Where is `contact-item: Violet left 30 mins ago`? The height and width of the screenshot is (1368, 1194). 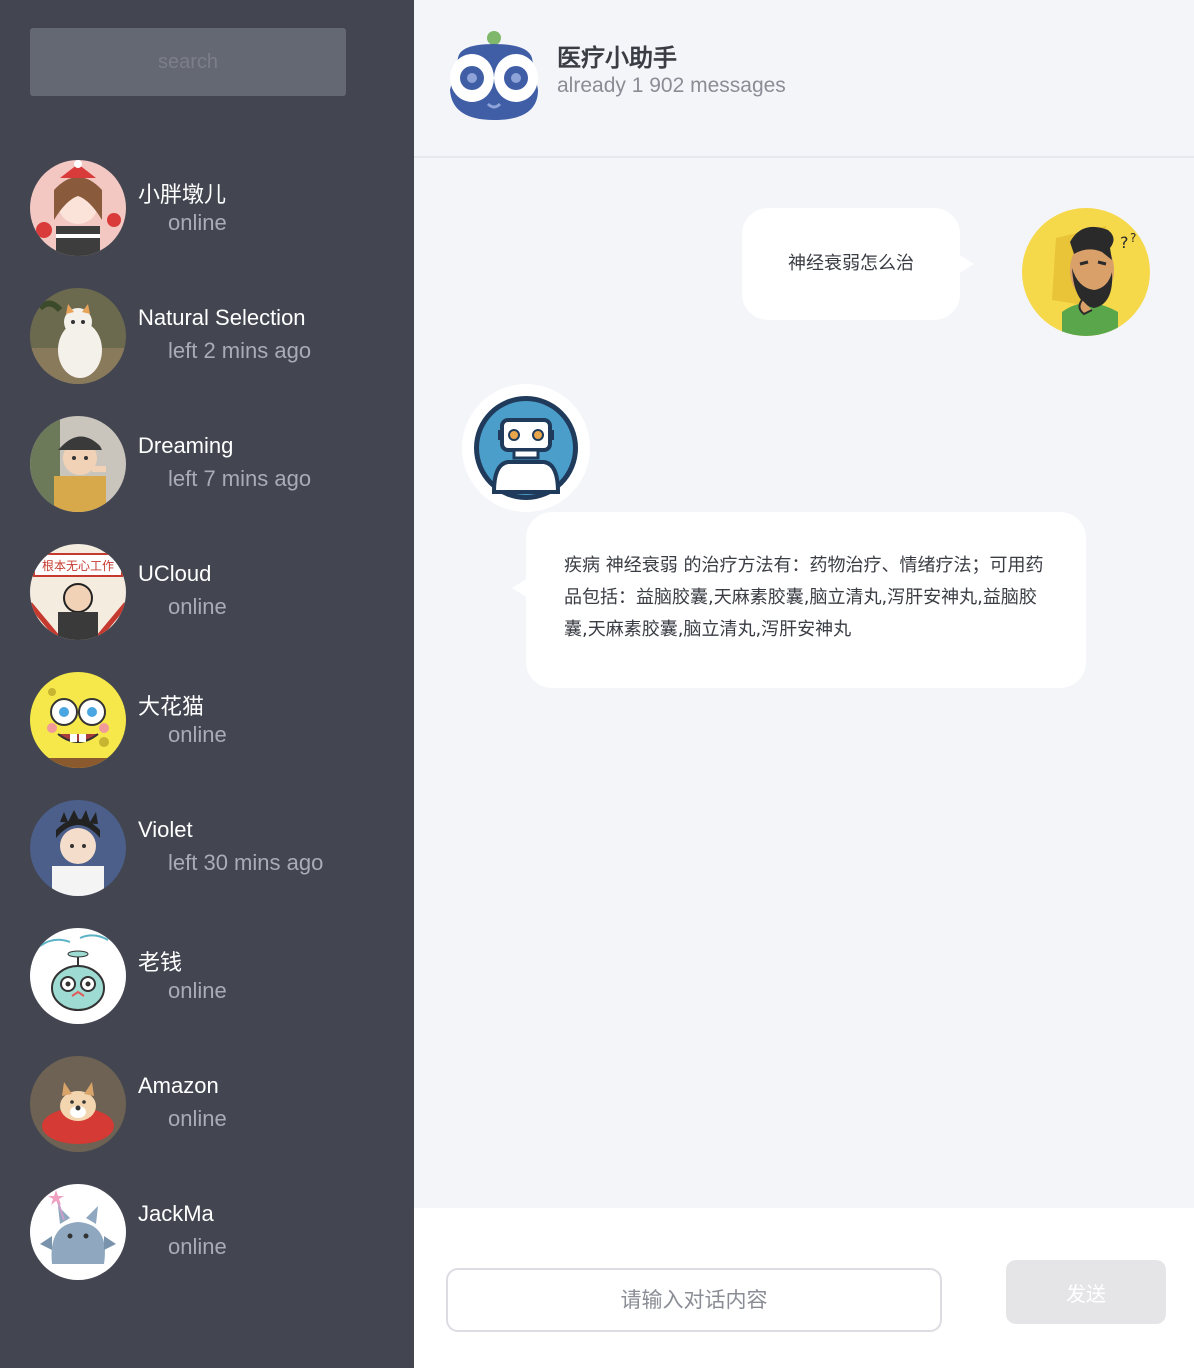 contact-item: Violet left 30 mins ago is located at coordinates (207, 848).